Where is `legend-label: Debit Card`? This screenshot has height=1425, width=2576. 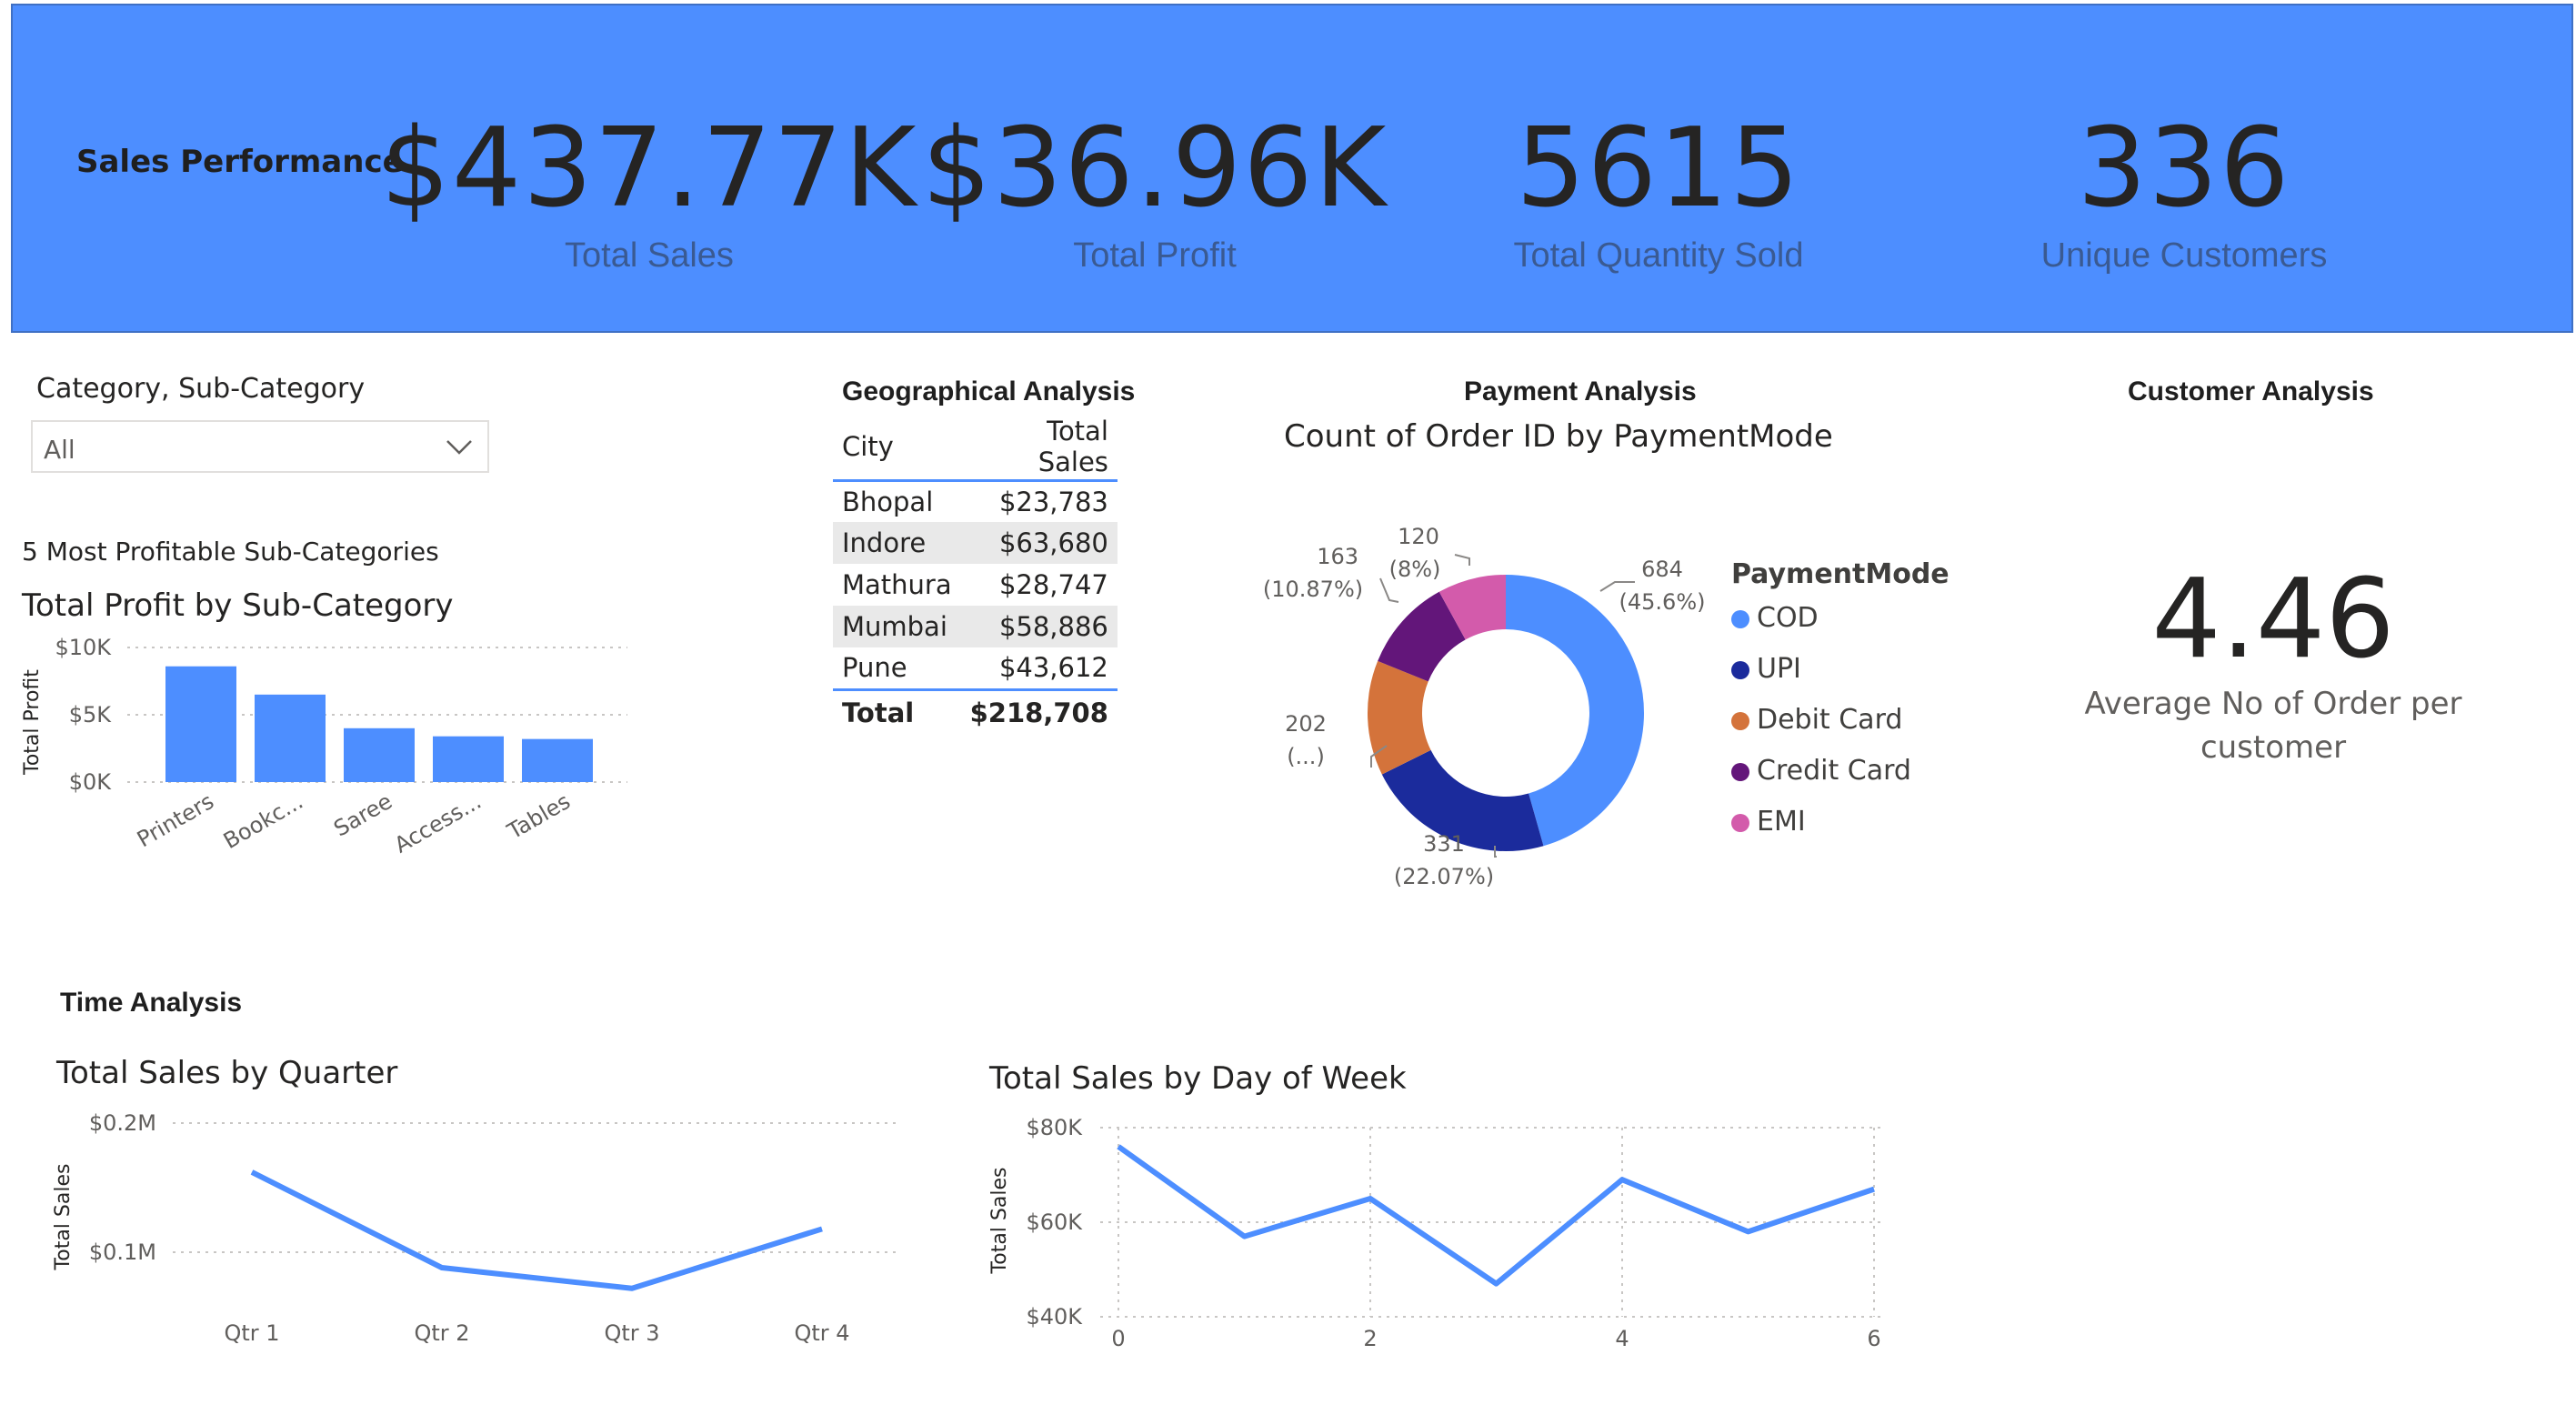
legend-label: Debit Card is located at coordinates (1830, 720).